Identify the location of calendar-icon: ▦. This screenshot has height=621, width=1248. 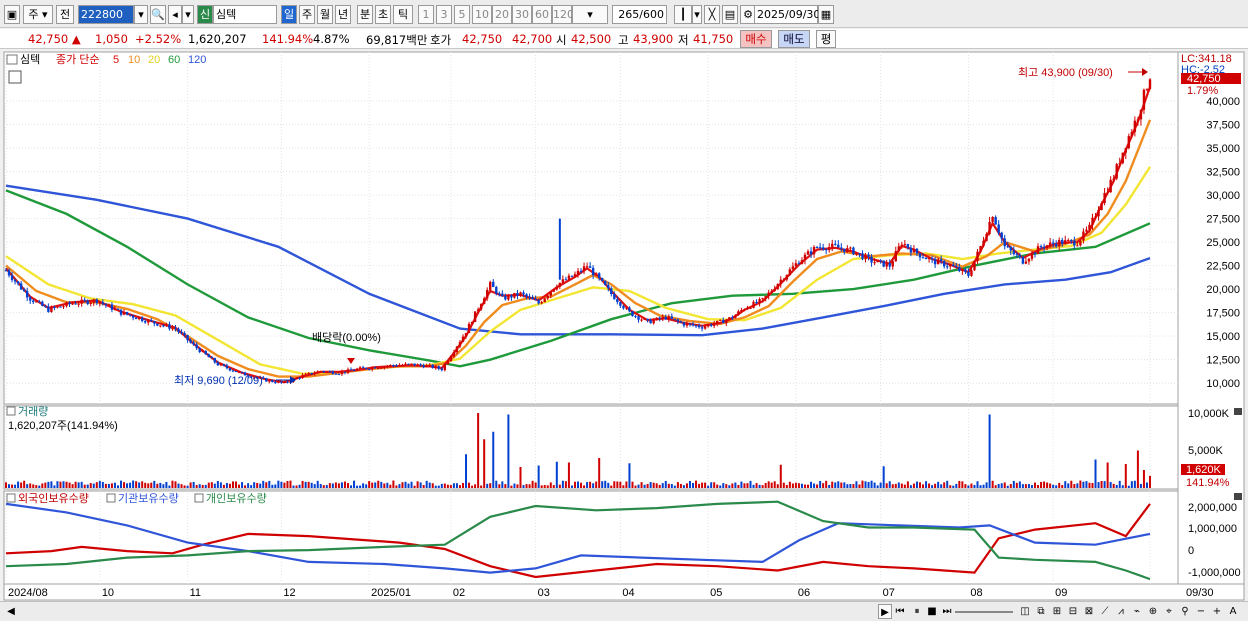
(826, 14).